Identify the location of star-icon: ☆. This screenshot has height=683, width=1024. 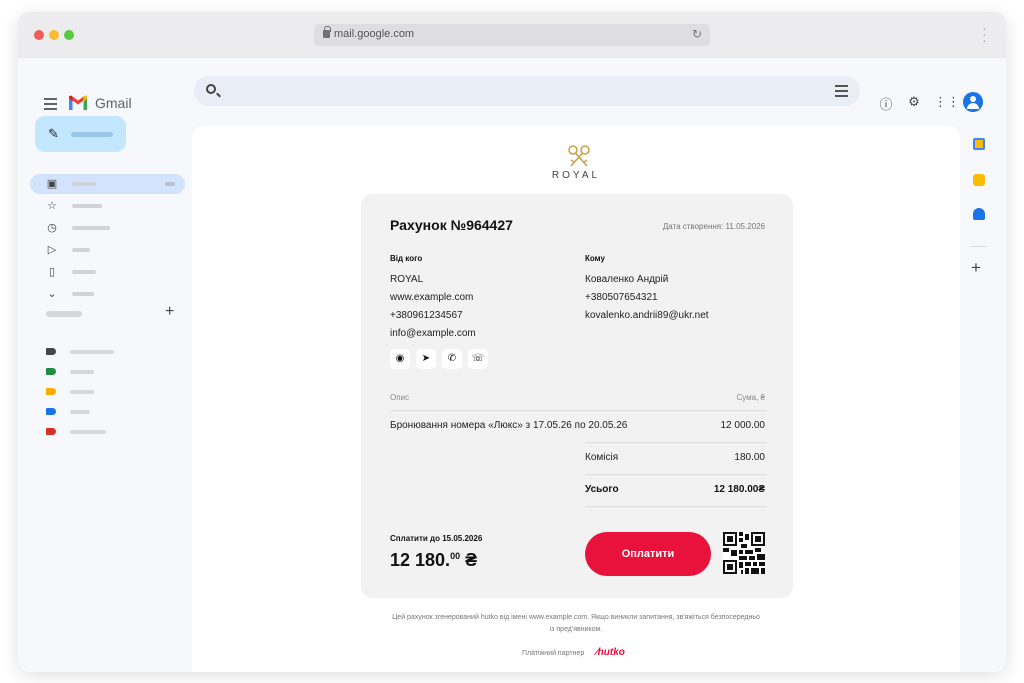
(52, 206).